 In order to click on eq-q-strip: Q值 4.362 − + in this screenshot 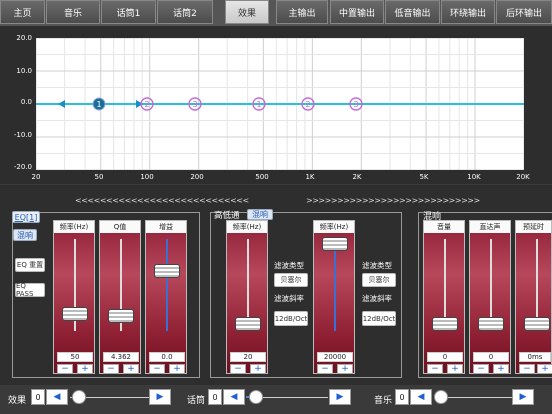, I will do `click(120, 297)`.